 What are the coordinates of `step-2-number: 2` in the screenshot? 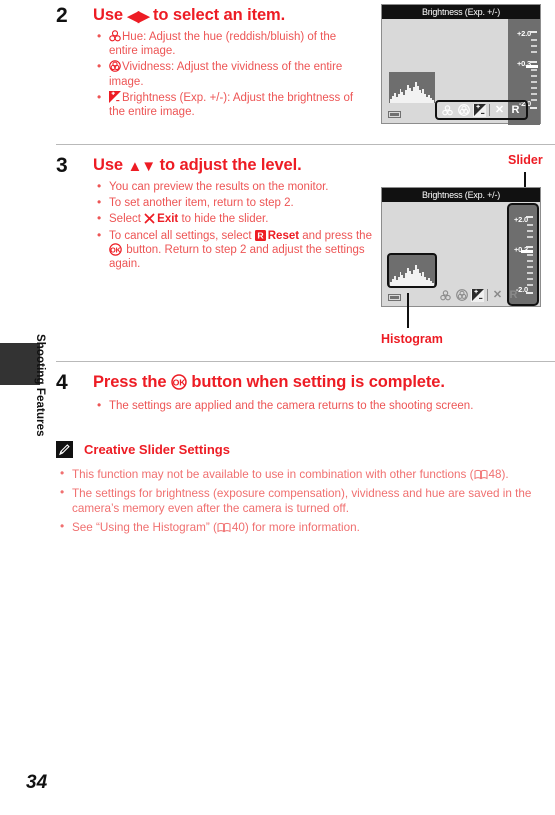 It's located at (62, 15).